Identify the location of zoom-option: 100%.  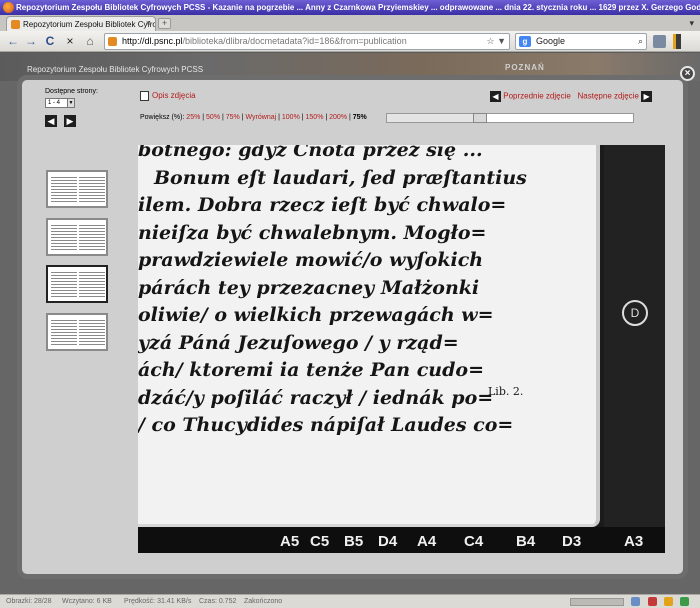
(291, 117).